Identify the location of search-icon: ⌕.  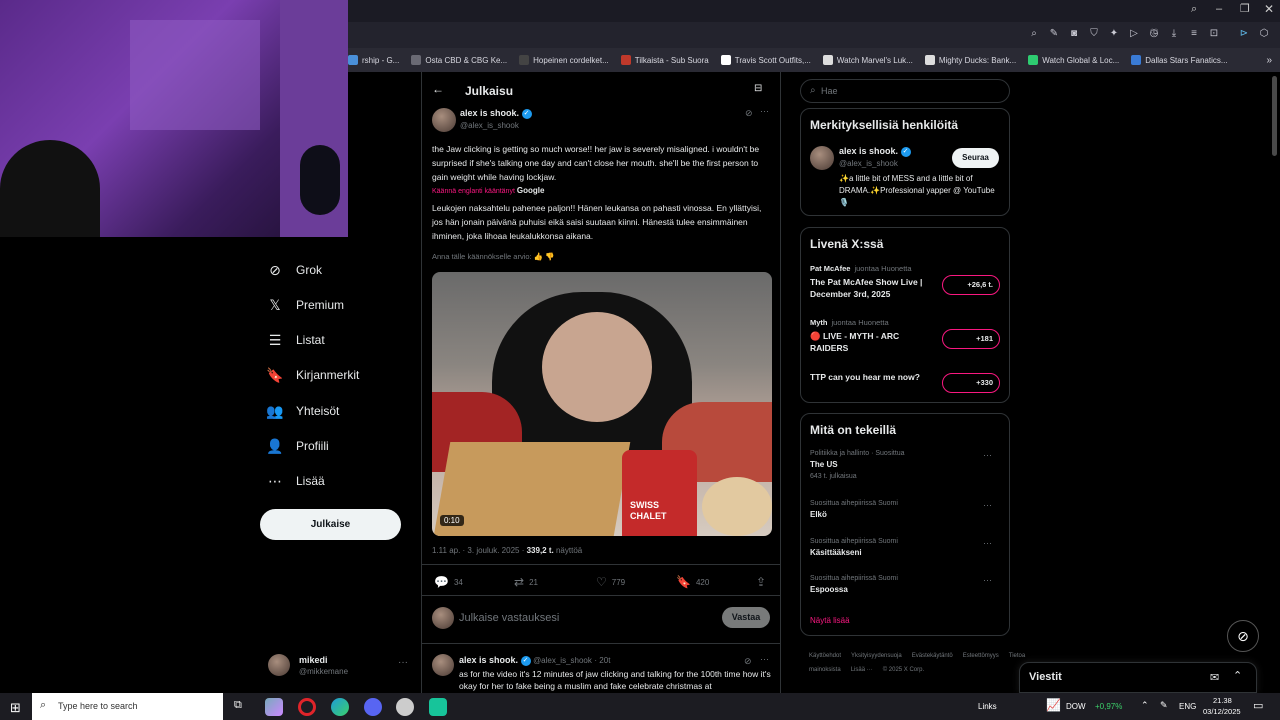
(1194, 9).